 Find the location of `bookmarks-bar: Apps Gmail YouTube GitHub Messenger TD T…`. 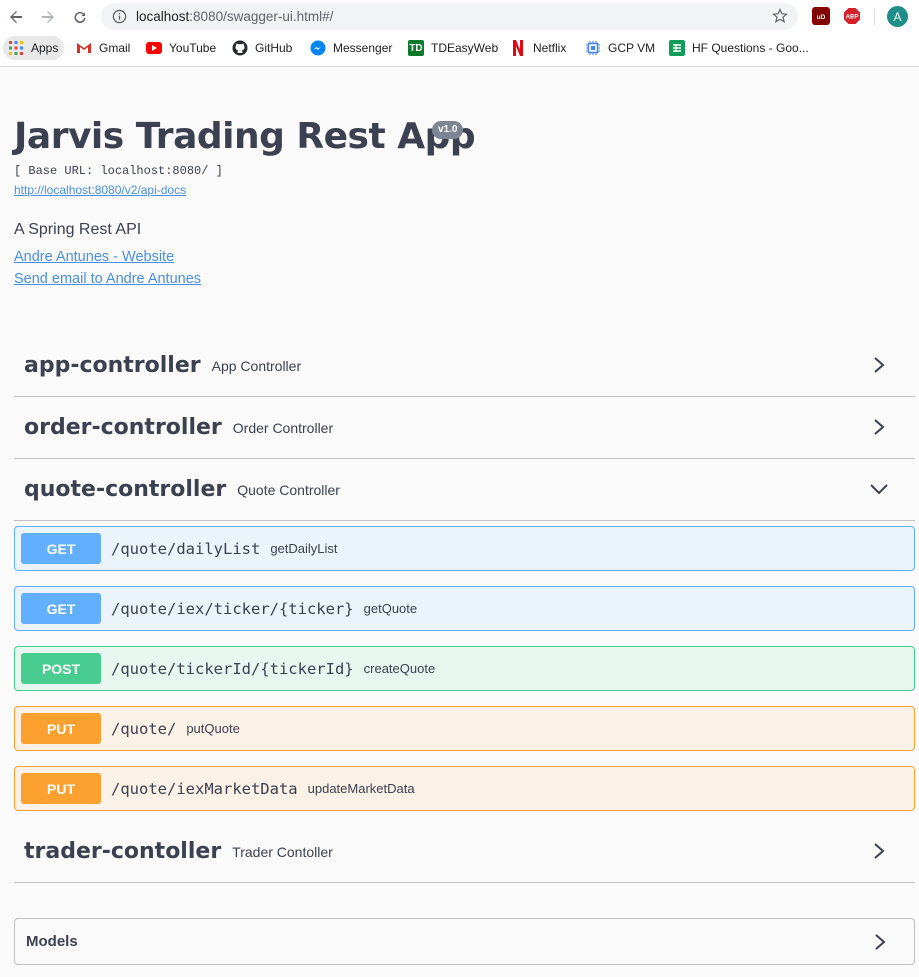

bookmarks-bar: Apps Gmail YouTube GitHub Messenger TD T… is located at coordinates (459, 48).